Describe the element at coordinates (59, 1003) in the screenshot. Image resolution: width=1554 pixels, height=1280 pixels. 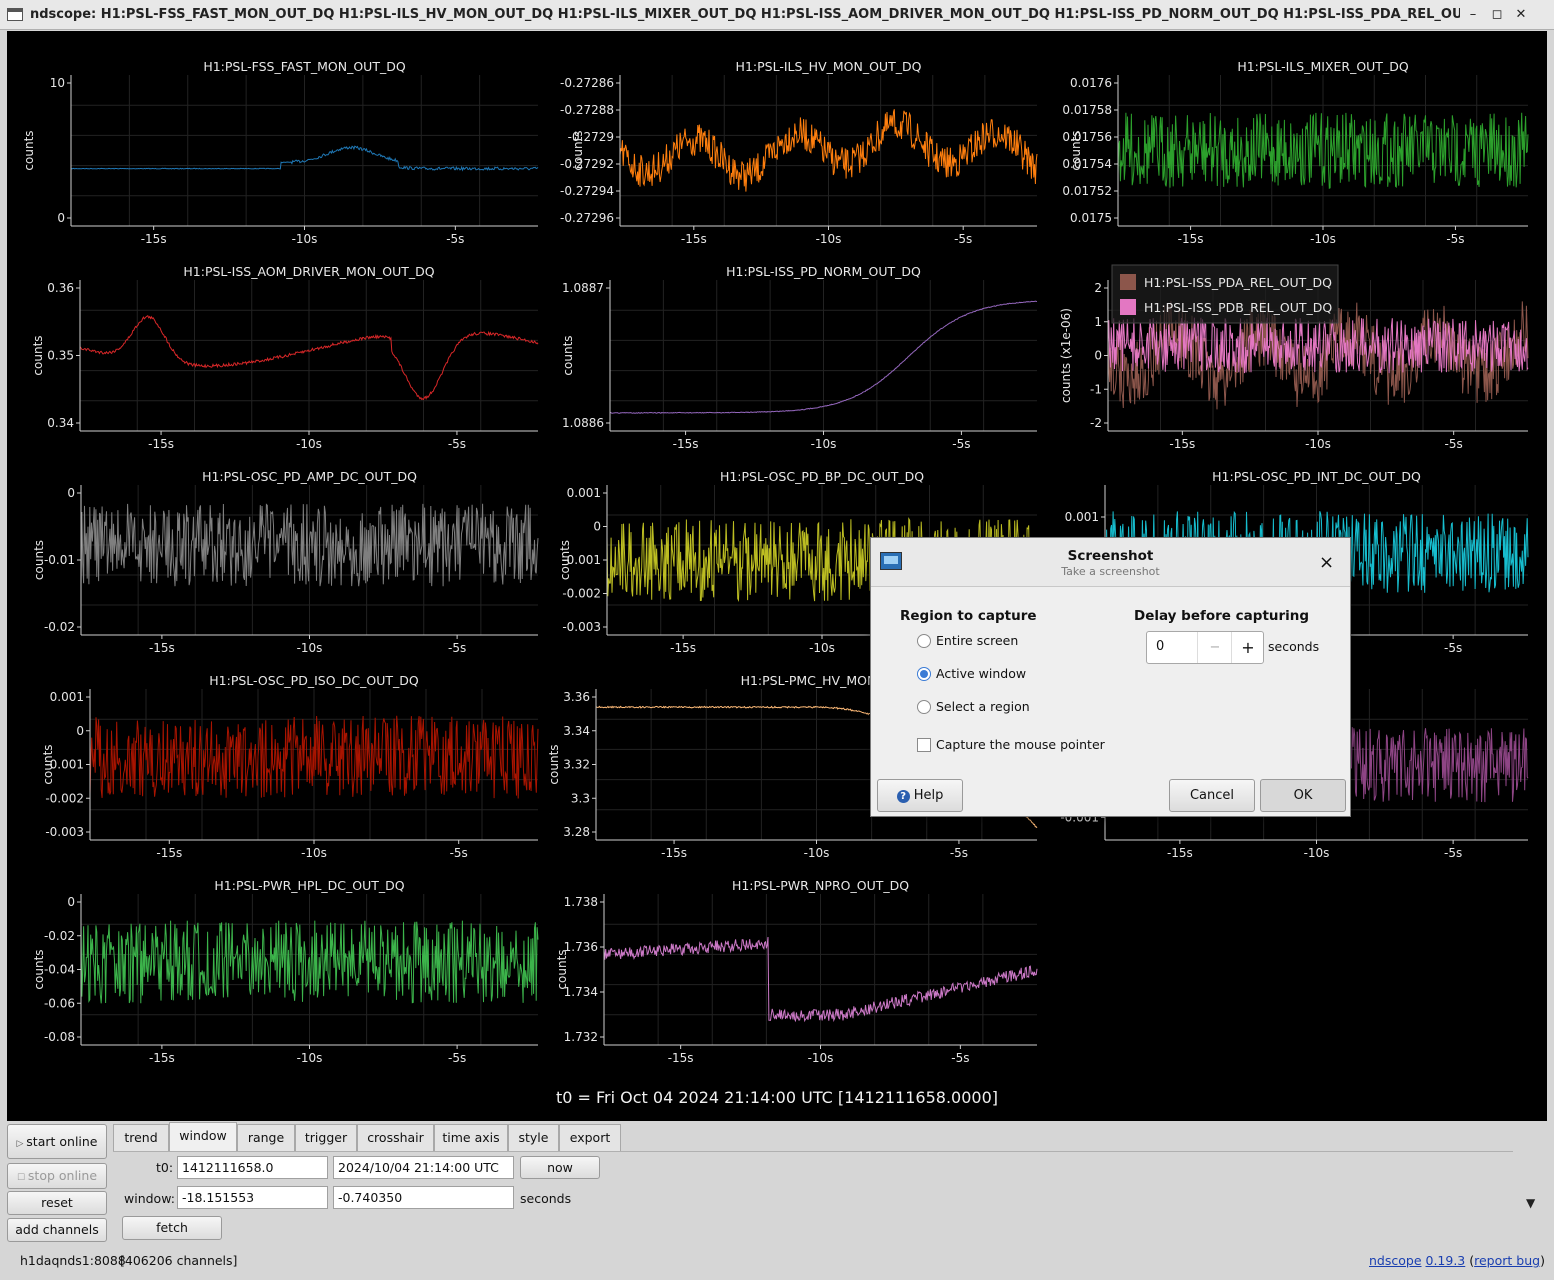
I see `y-tick-label: -0.06` at that location.